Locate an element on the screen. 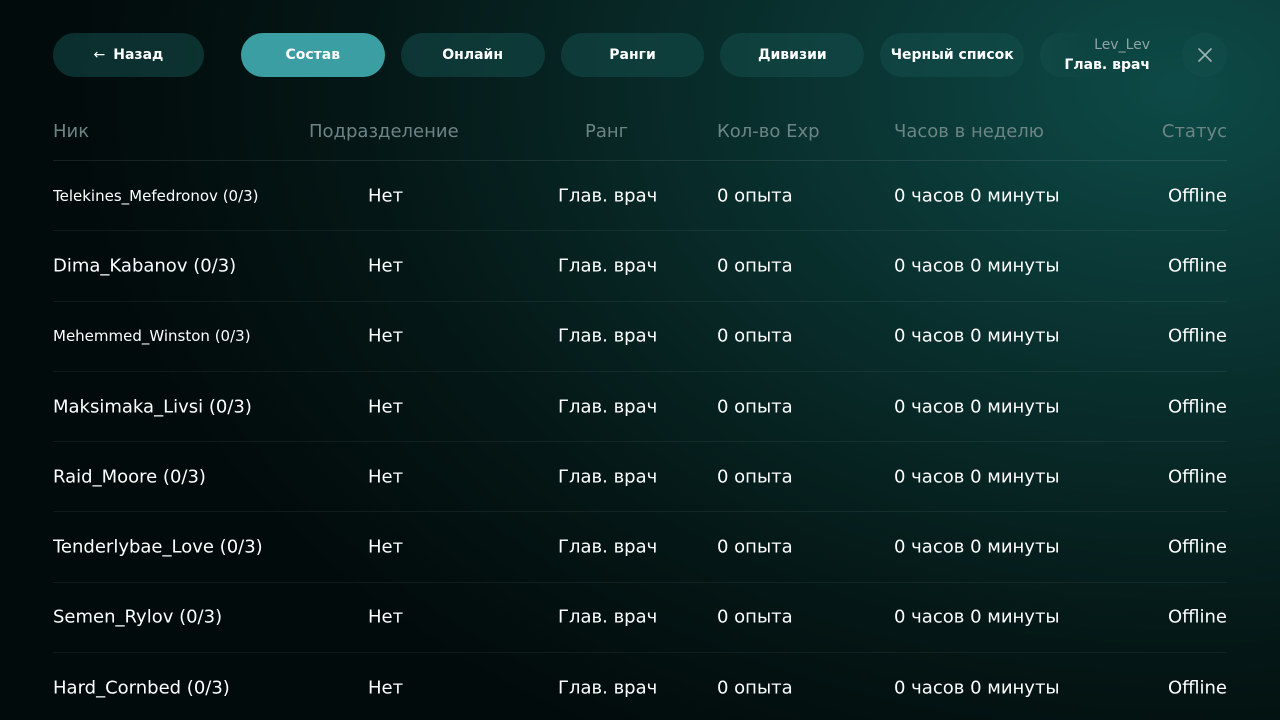 The image size is (1280, 720). arrow-left-icon: ← is located at coordinates (99, 55).